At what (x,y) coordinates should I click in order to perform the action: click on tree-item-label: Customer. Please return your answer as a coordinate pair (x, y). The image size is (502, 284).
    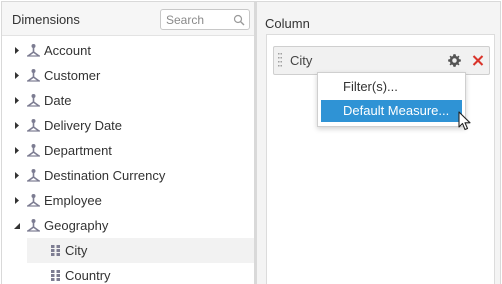
    Looking at the image, I should click on (72, 75).